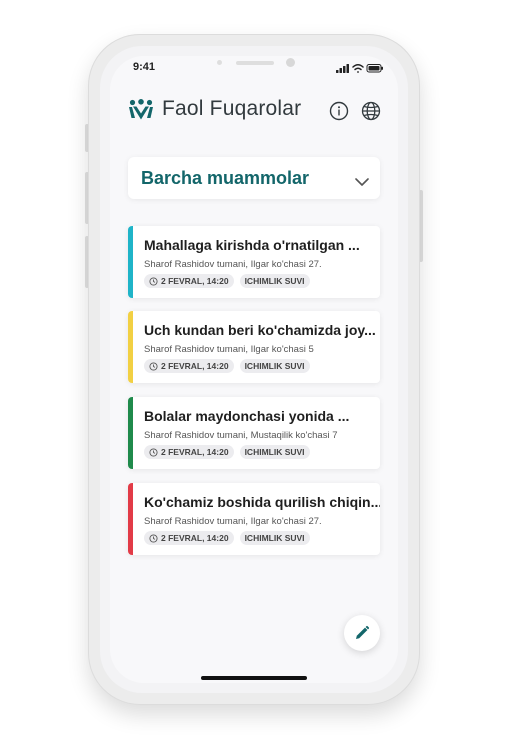 This screenshot has width=507, height=745. I want to click on info-icon, so click(339, 111).